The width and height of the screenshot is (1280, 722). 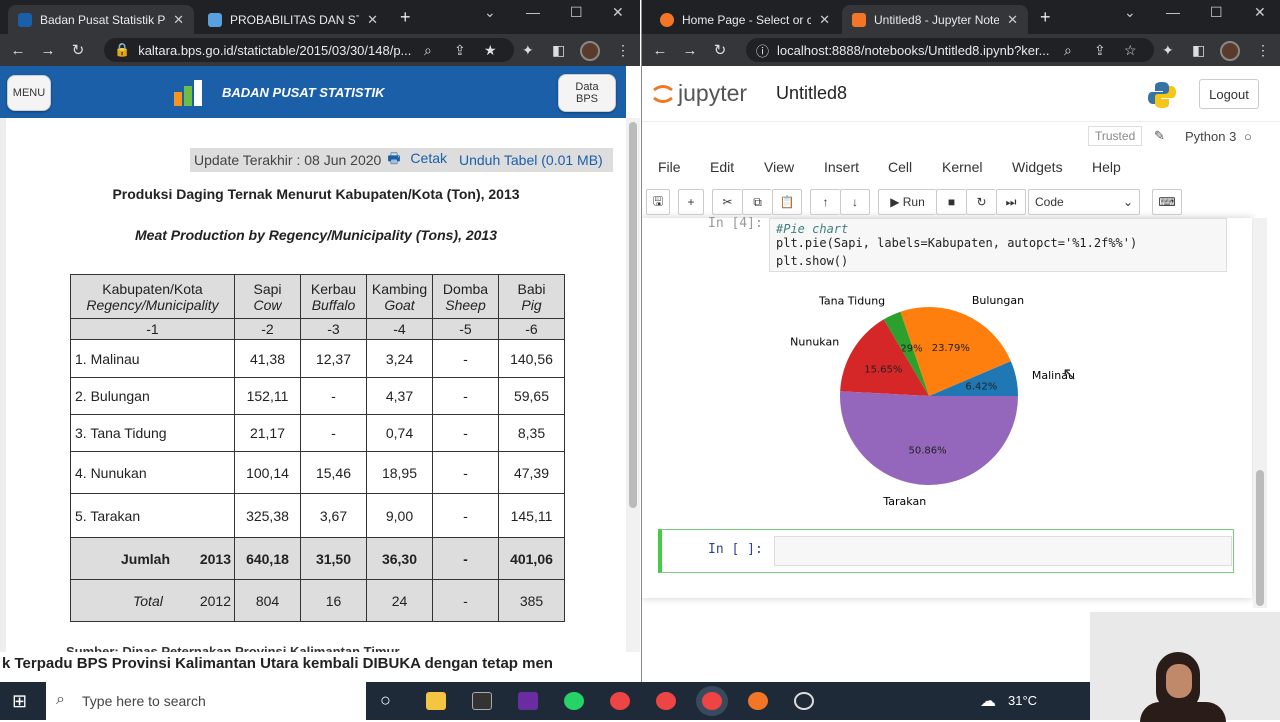 I want to click on empty-code-cell: In [ ]:, so click(x=946, y=551).